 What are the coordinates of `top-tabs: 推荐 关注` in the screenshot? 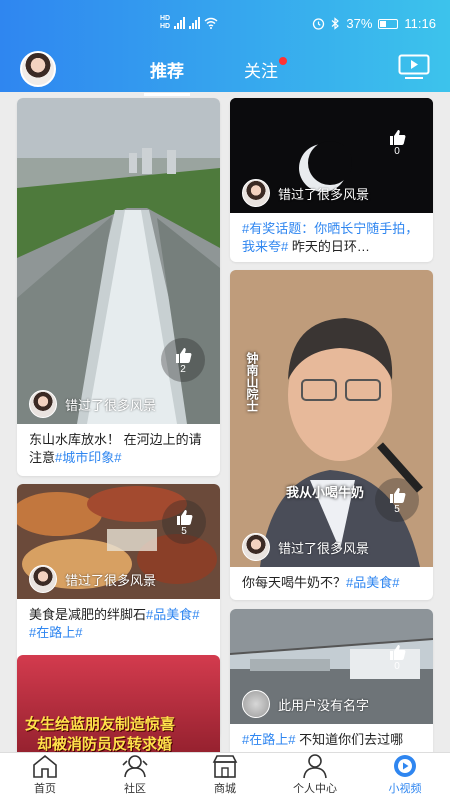 It's located at (215, 76).